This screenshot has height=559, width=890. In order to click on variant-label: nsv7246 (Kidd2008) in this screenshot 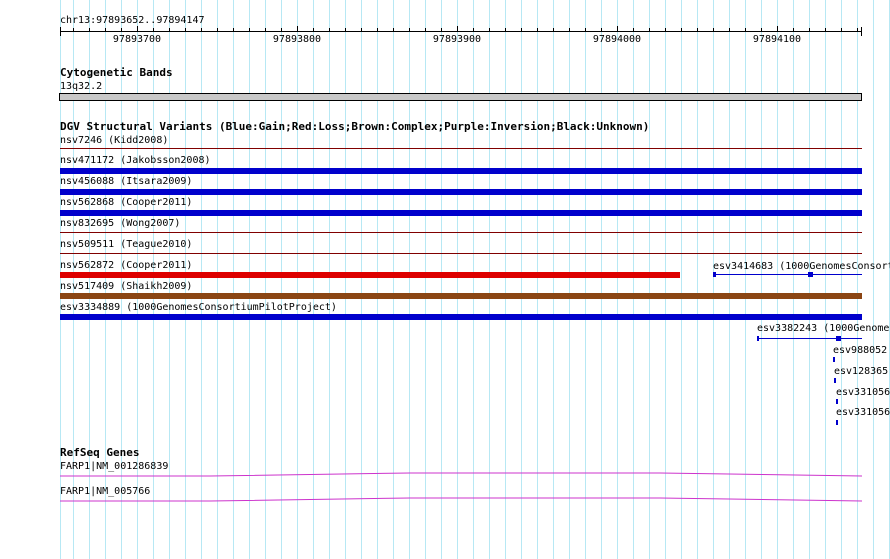, I will do `click(114, 140)`.